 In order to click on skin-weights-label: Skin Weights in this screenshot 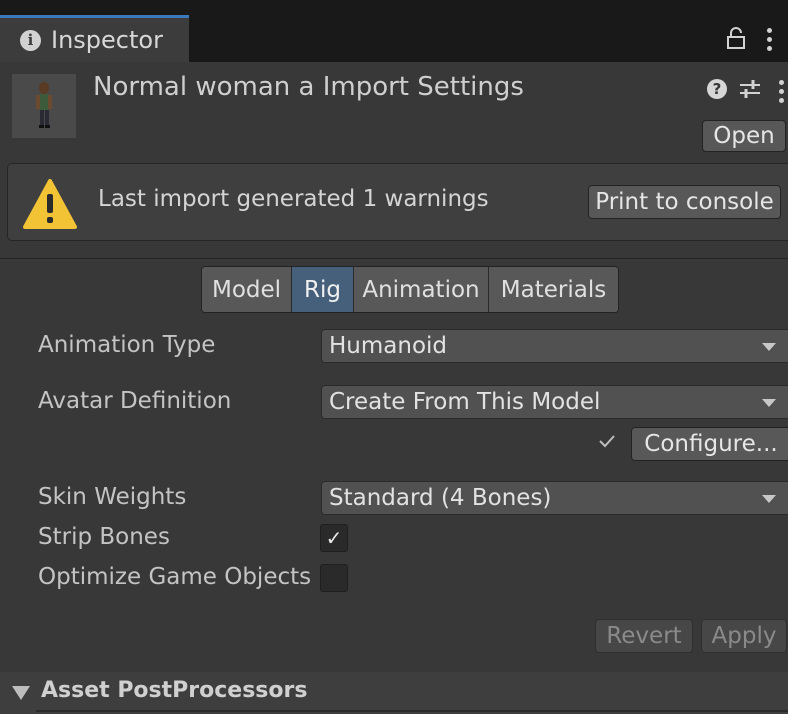, I will do `click(112, 497)`.